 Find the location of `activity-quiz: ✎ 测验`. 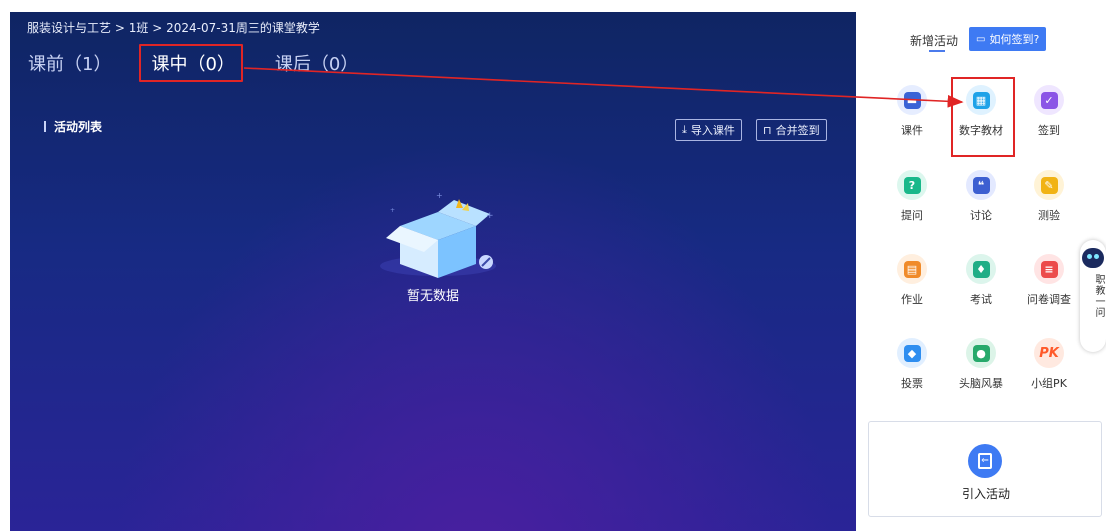

activity-quiz: ✎ 测验 is located at coordinates (1049, 196).